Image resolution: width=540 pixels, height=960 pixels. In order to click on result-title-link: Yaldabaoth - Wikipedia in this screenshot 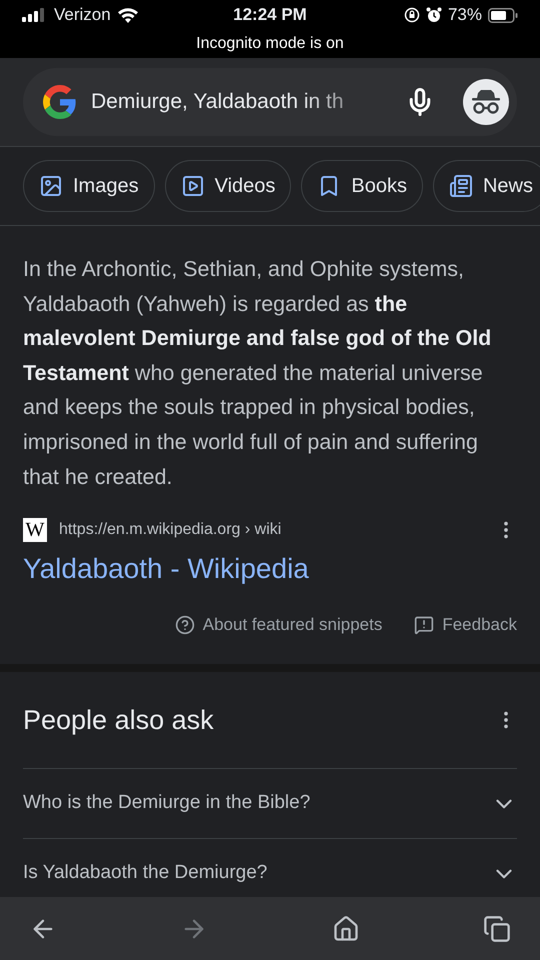, I will do `click(270, 569)`.